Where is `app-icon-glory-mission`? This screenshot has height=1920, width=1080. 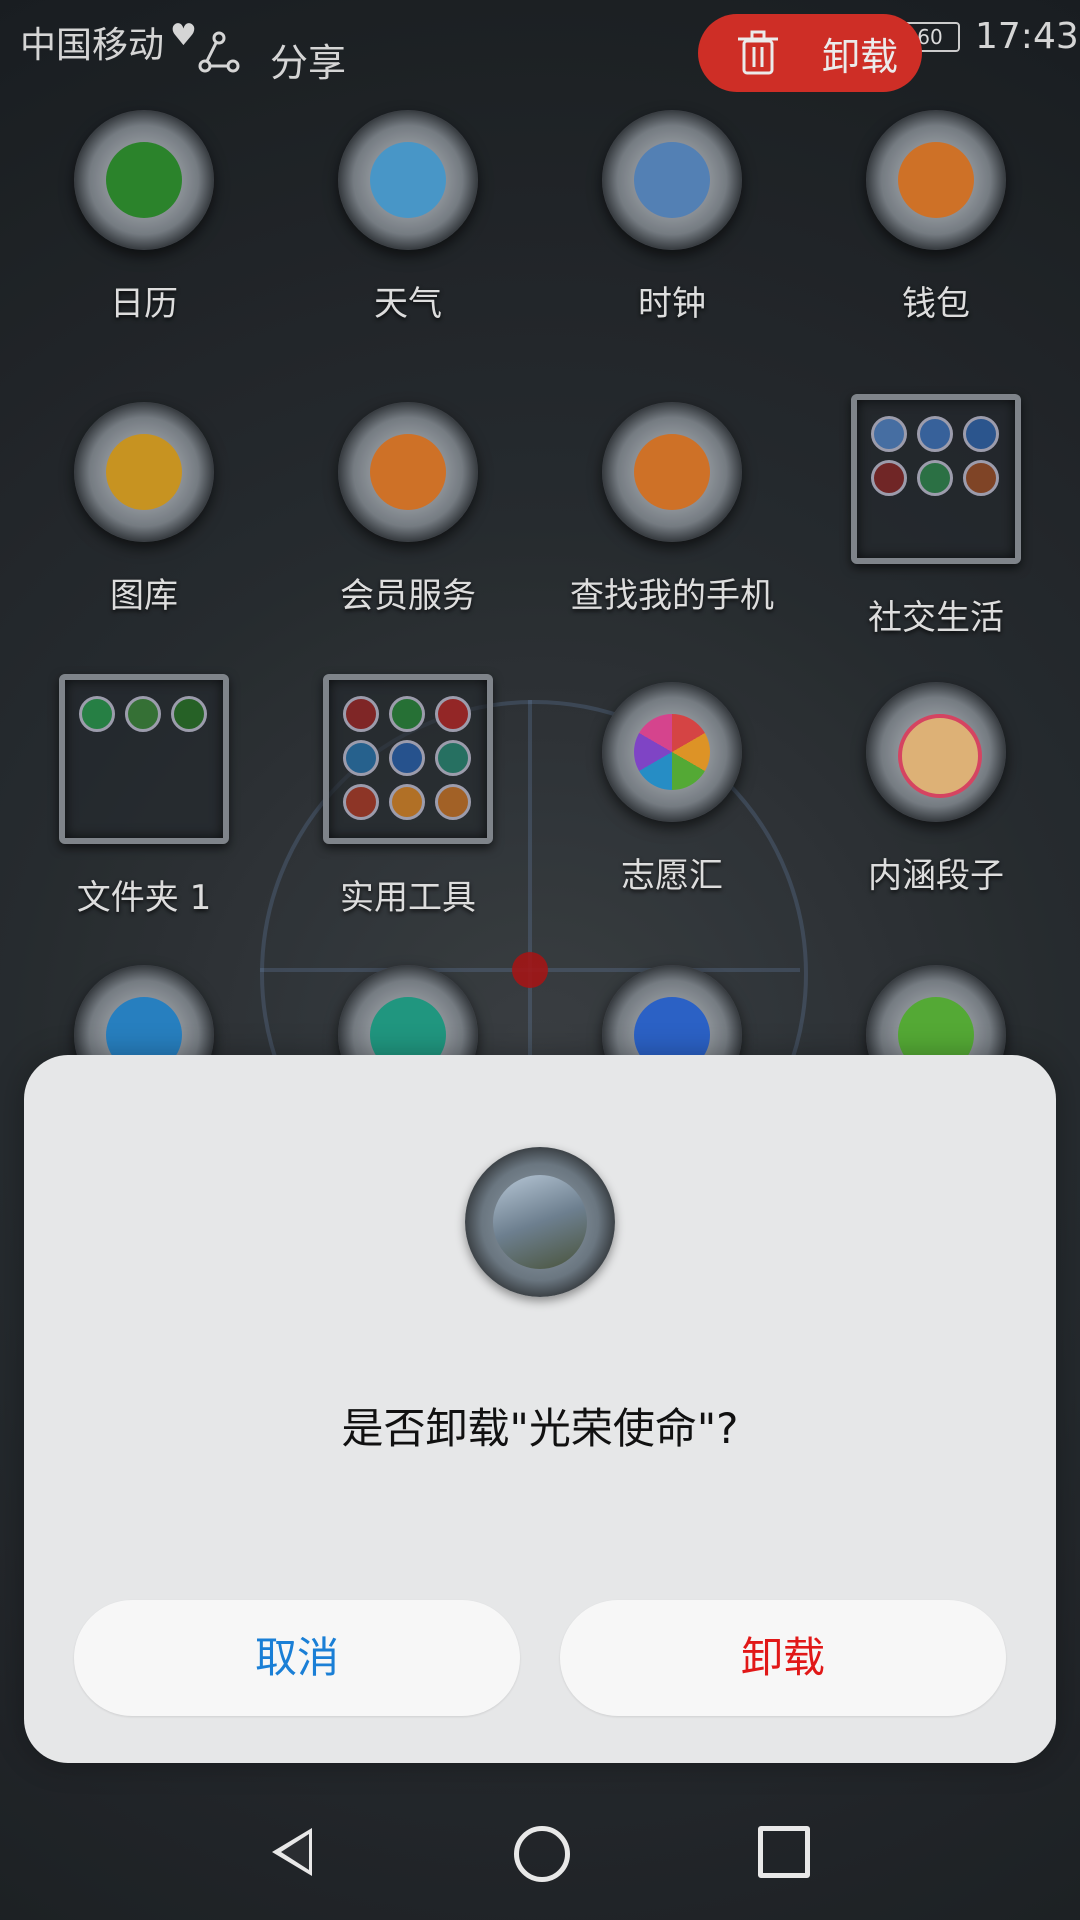
app-icon-glory-mission is located at coordinates (540, 1222).